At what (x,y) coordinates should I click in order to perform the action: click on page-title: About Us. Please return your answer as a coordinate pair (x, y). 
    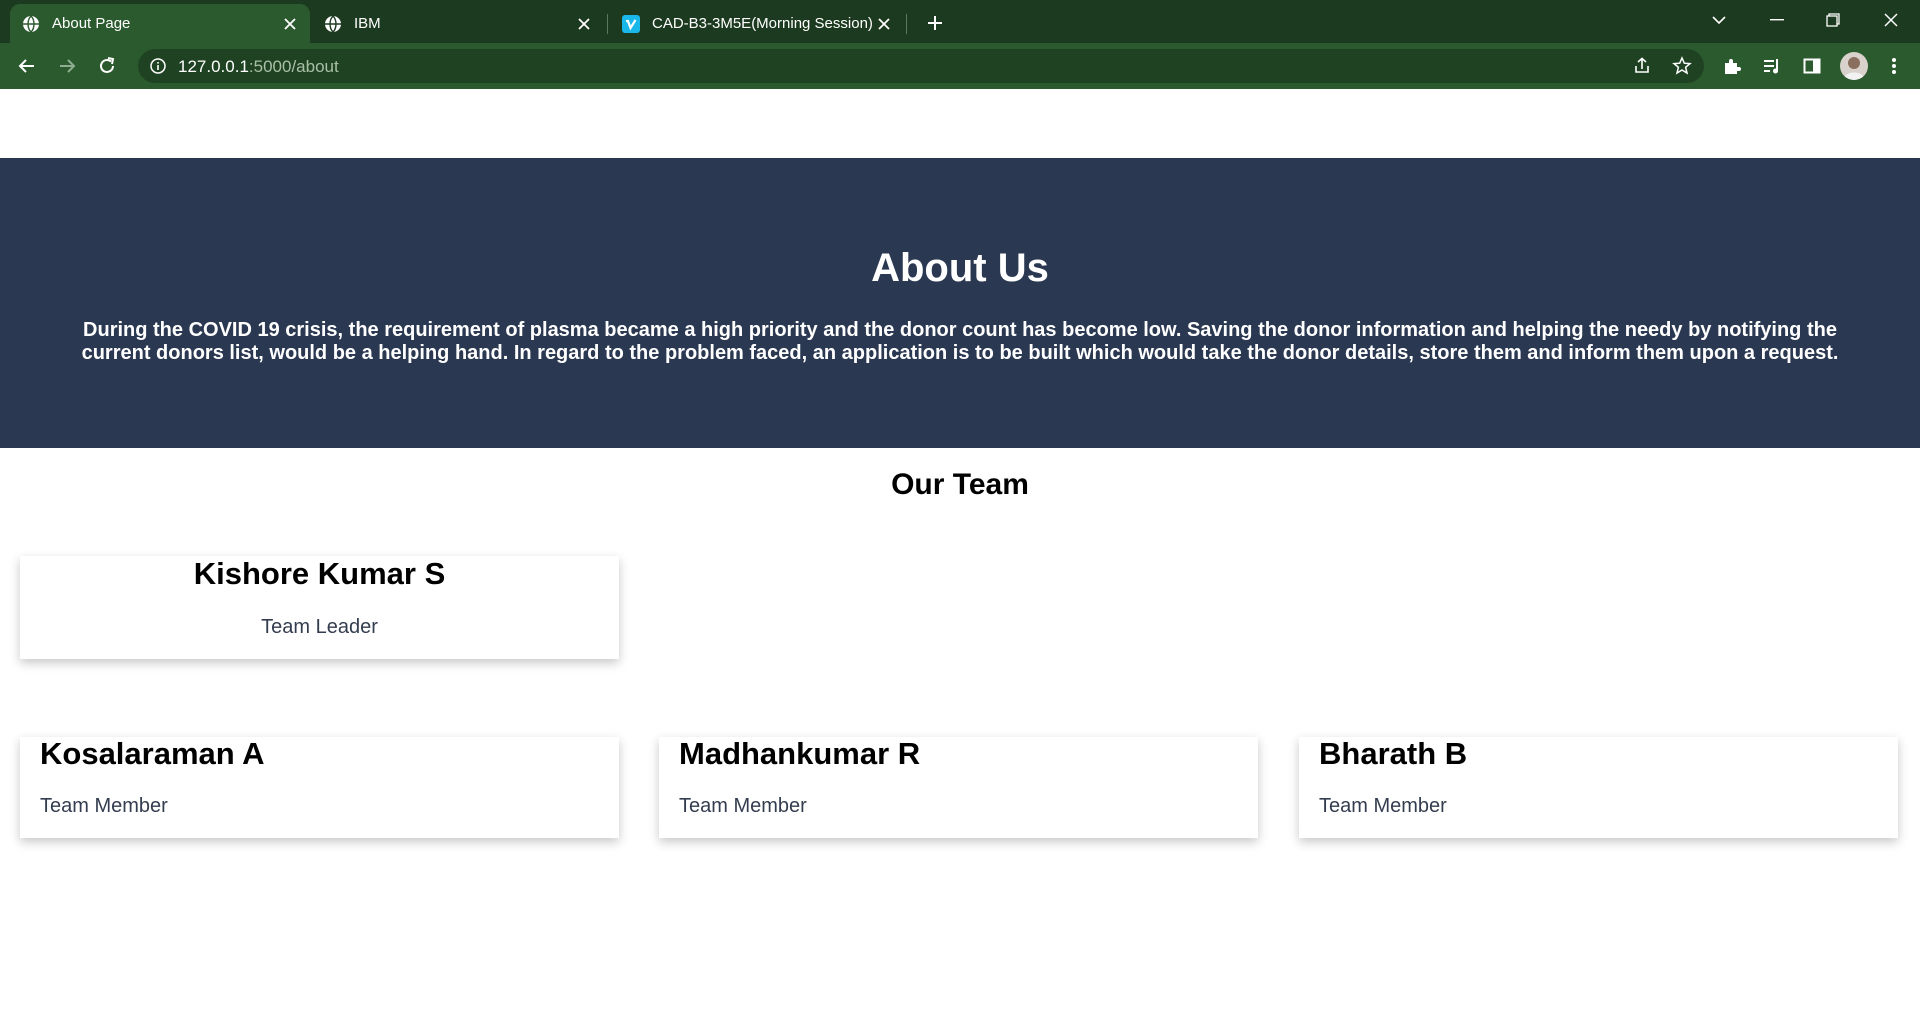
    Looking at the image, I should click on (960, 268).